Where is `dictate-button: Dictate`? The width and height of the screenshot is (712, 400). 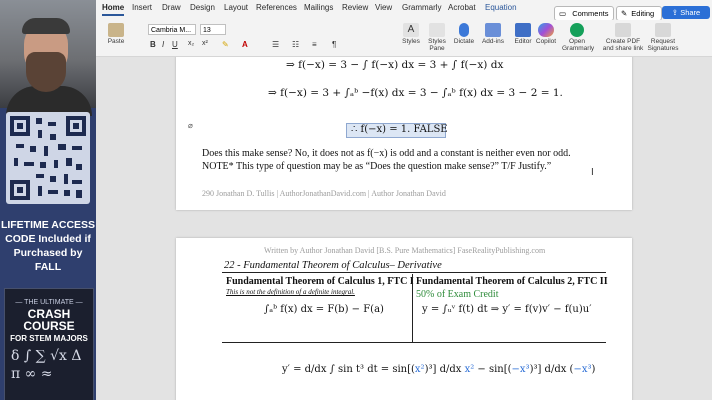 dictate-button: Dictate is located at coordinates (464, 34).